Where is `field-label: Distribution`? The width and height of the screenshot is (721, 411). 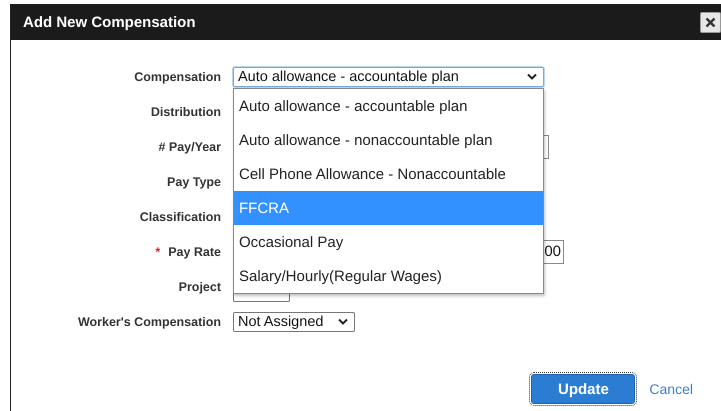
field-label: Distribution is located at coordinates (185, 111).